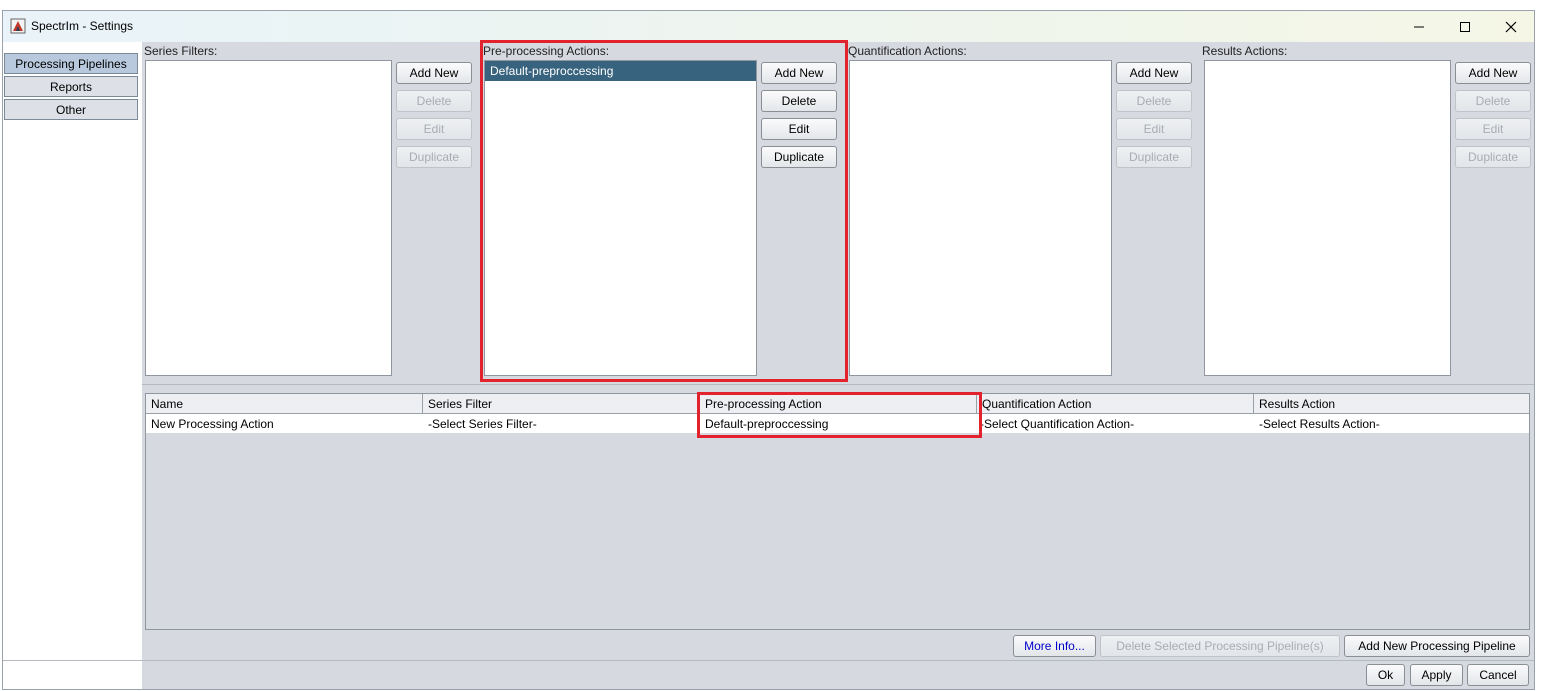 Image resolution: width=1541 pixels, height=691 pixels. I want to click on column-header-quantification-action: Quantification Action, so click(1115, 404).